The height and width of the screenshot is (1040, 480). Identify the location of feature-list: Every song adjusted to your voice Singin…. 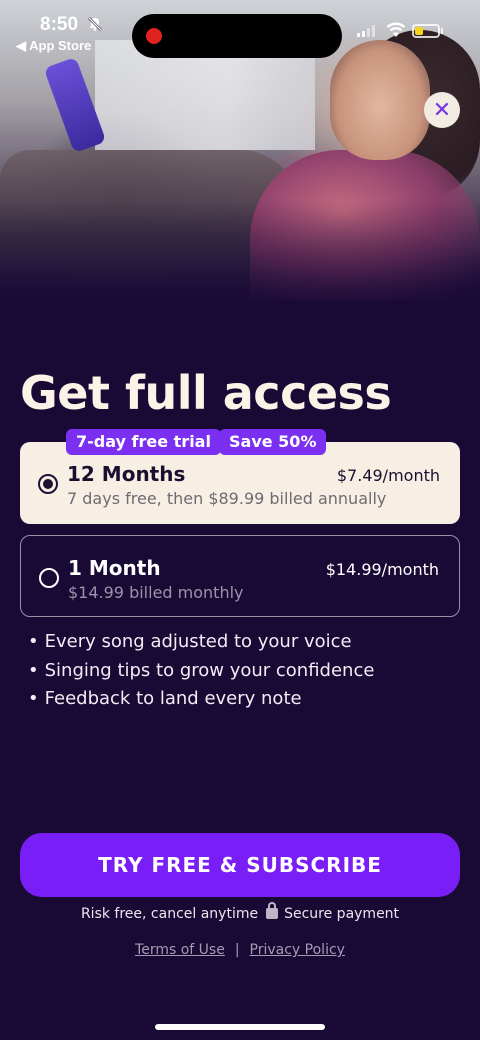
(201, 671).